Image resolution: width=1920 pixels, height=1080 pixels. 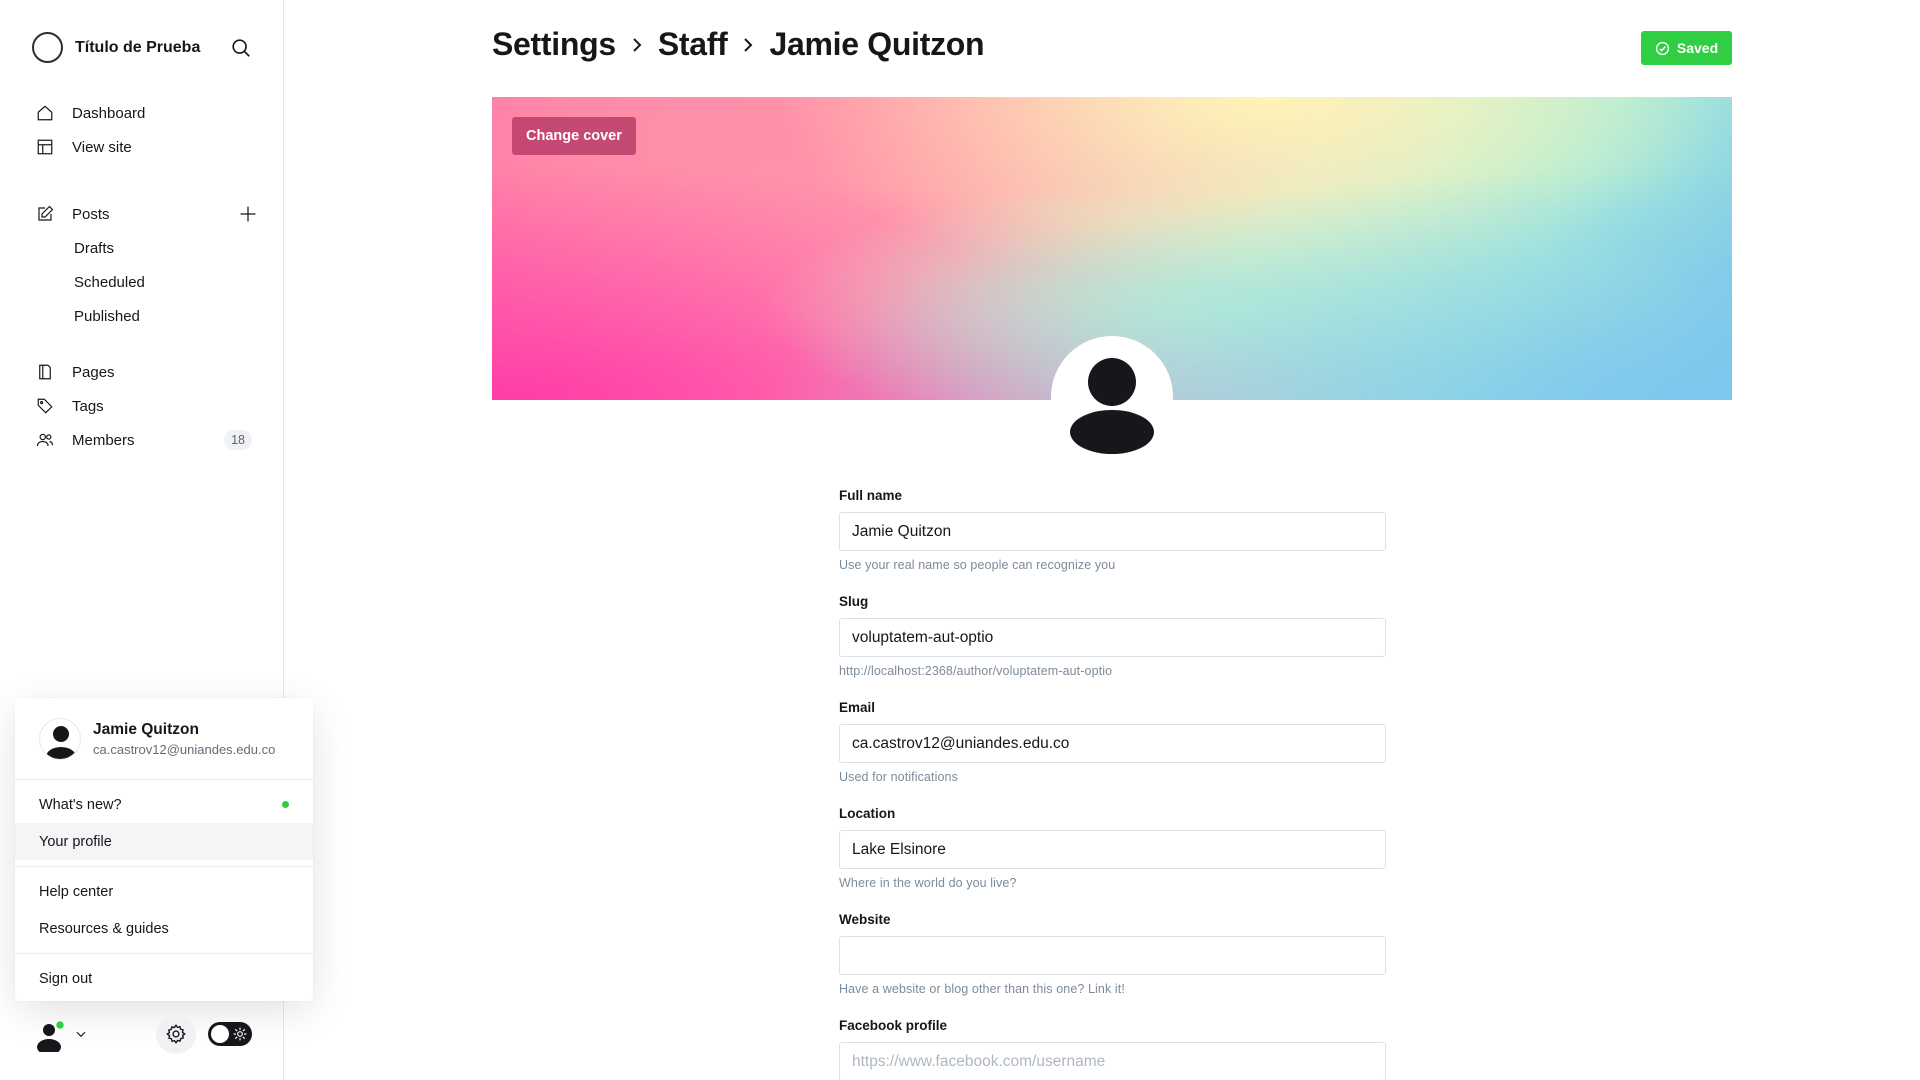 What do you see at coordinates (45, 372) in the screenshot?
I see `pages-icon` at bounding box center [45, 372].